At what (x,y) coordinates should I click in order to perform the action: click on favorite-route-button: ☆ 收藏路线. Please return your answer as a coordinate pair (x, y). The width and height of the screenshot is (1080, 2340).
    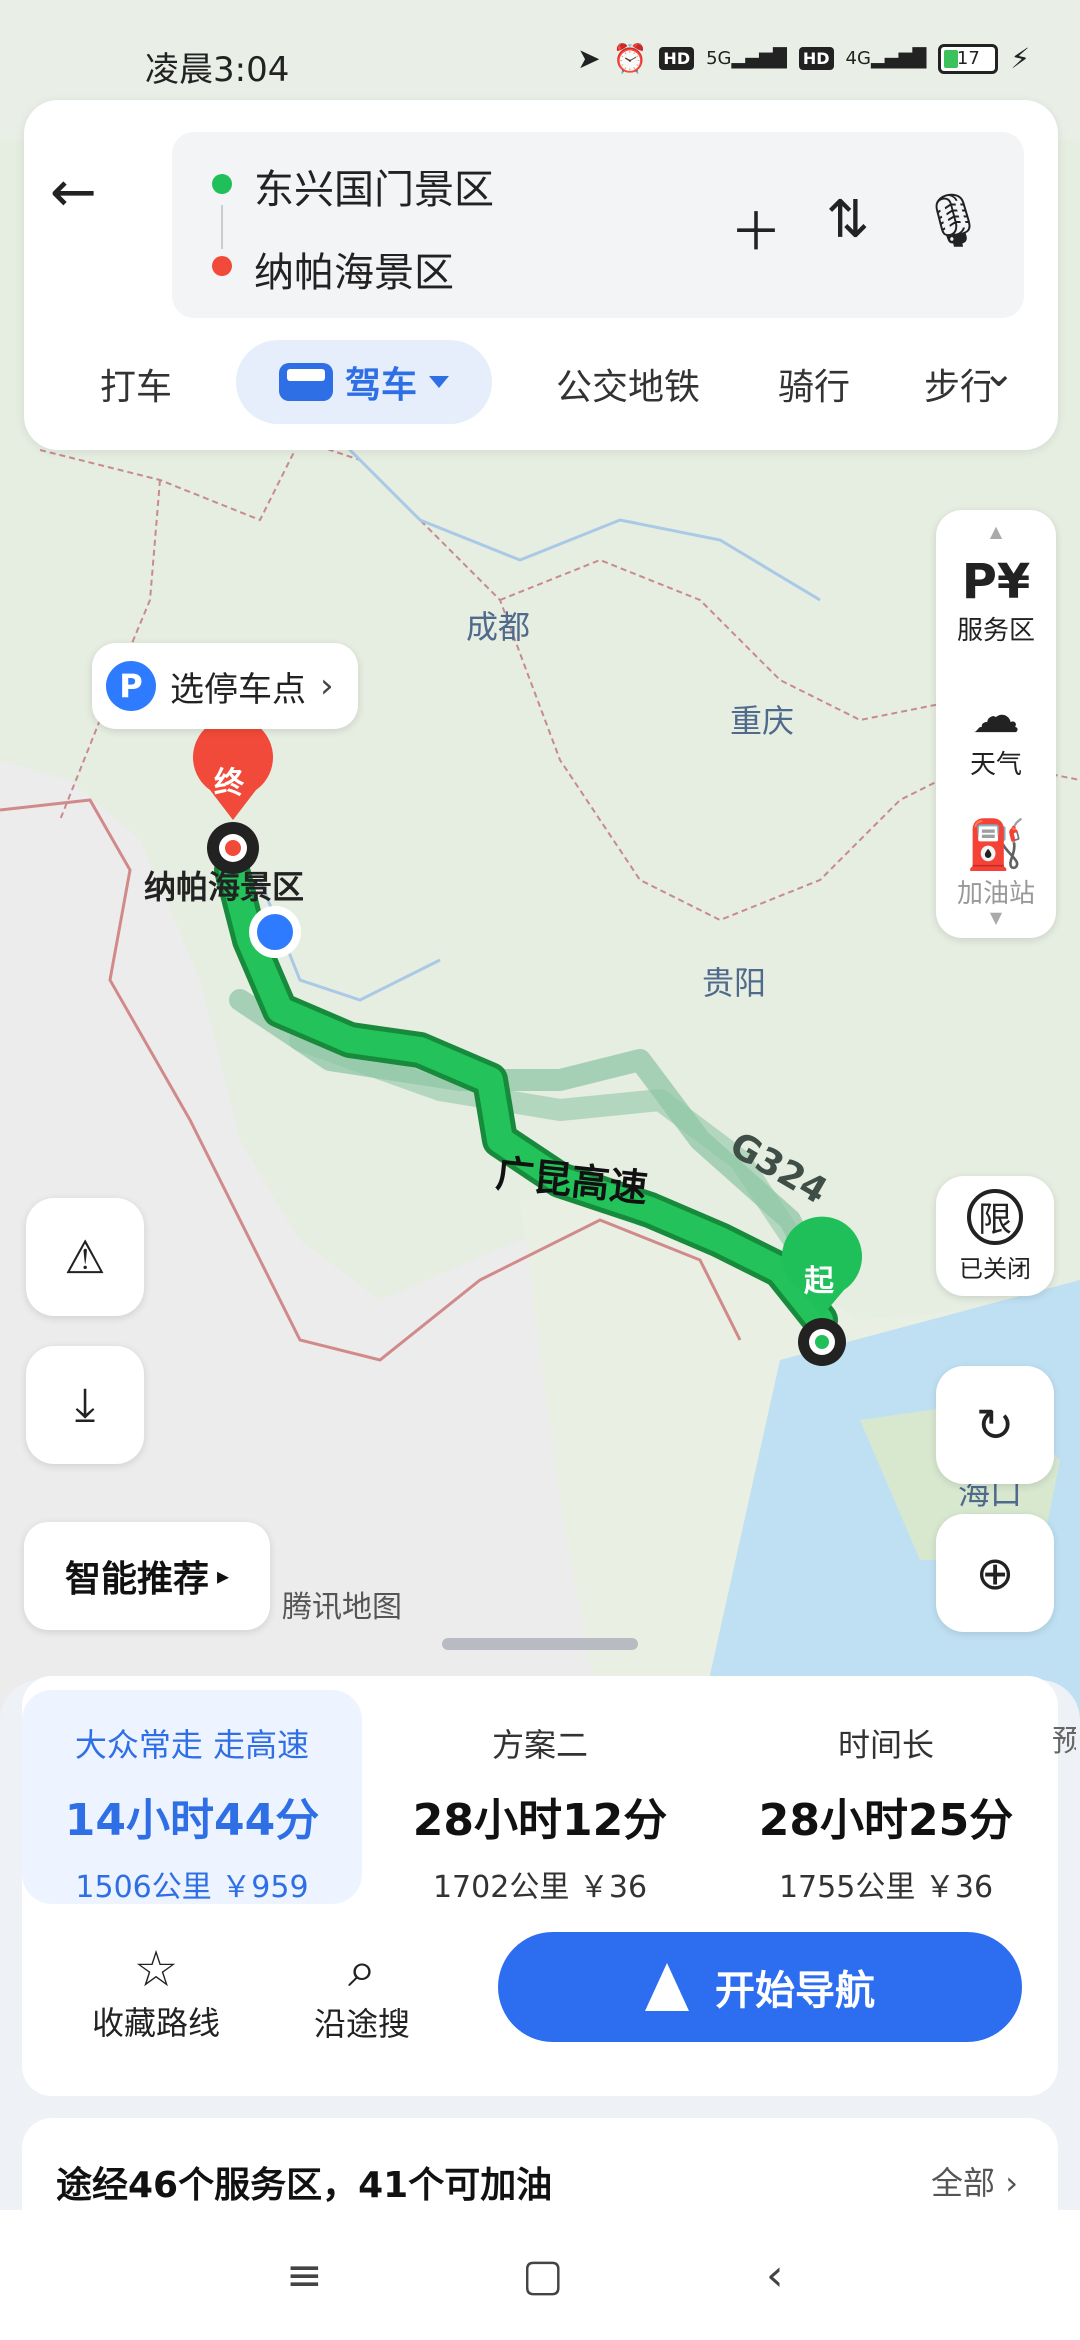
    Looking at the image, I should click on (156, 1992).